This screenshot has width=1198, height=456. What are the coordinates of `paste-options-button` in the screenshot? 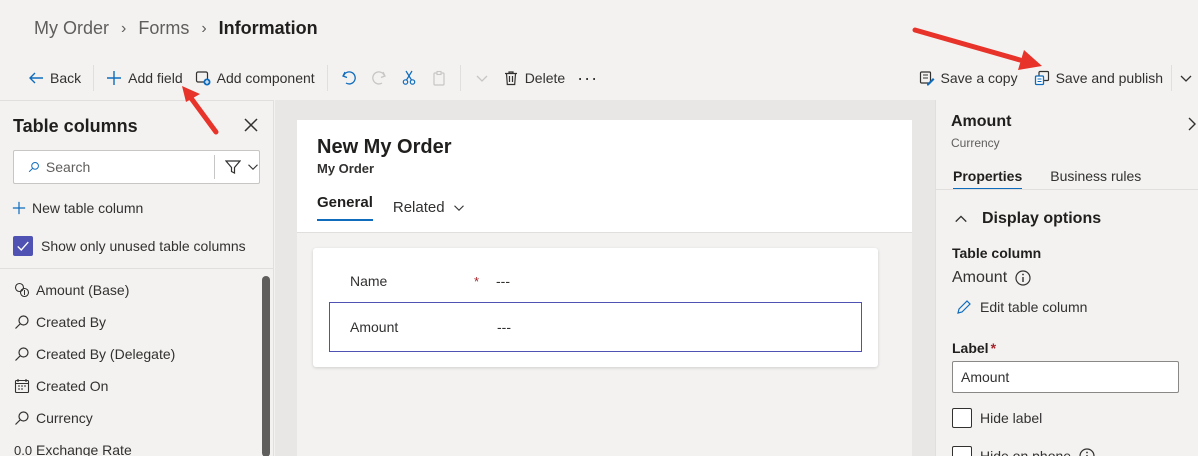 It's located at (482, 78).